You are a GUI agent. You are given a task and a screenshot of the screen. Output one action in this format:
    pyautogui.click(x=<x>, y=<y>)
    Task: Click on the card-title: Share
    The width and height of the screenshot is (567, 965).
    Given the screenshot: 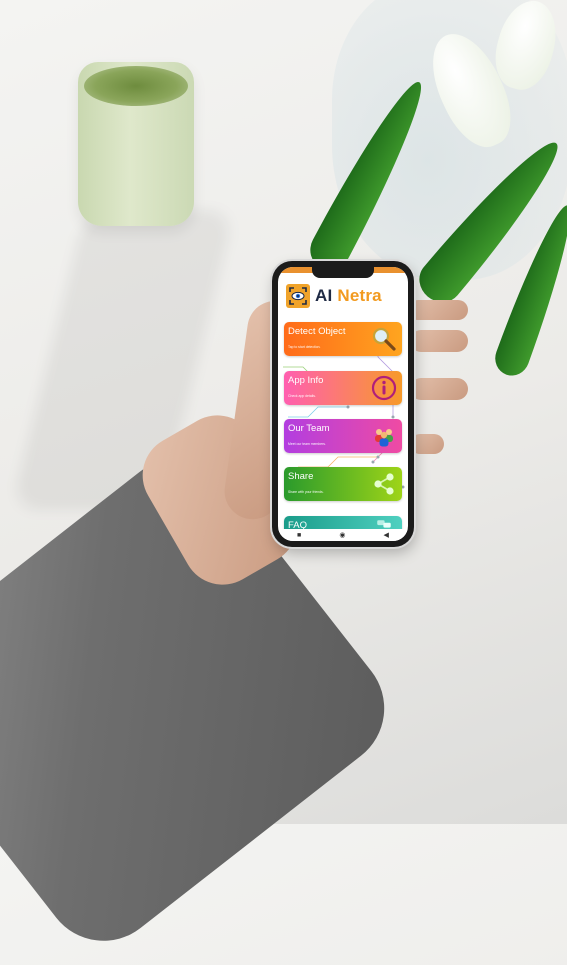 What is the action you would take?
    pyautogui.click(x=301, y=476)
    